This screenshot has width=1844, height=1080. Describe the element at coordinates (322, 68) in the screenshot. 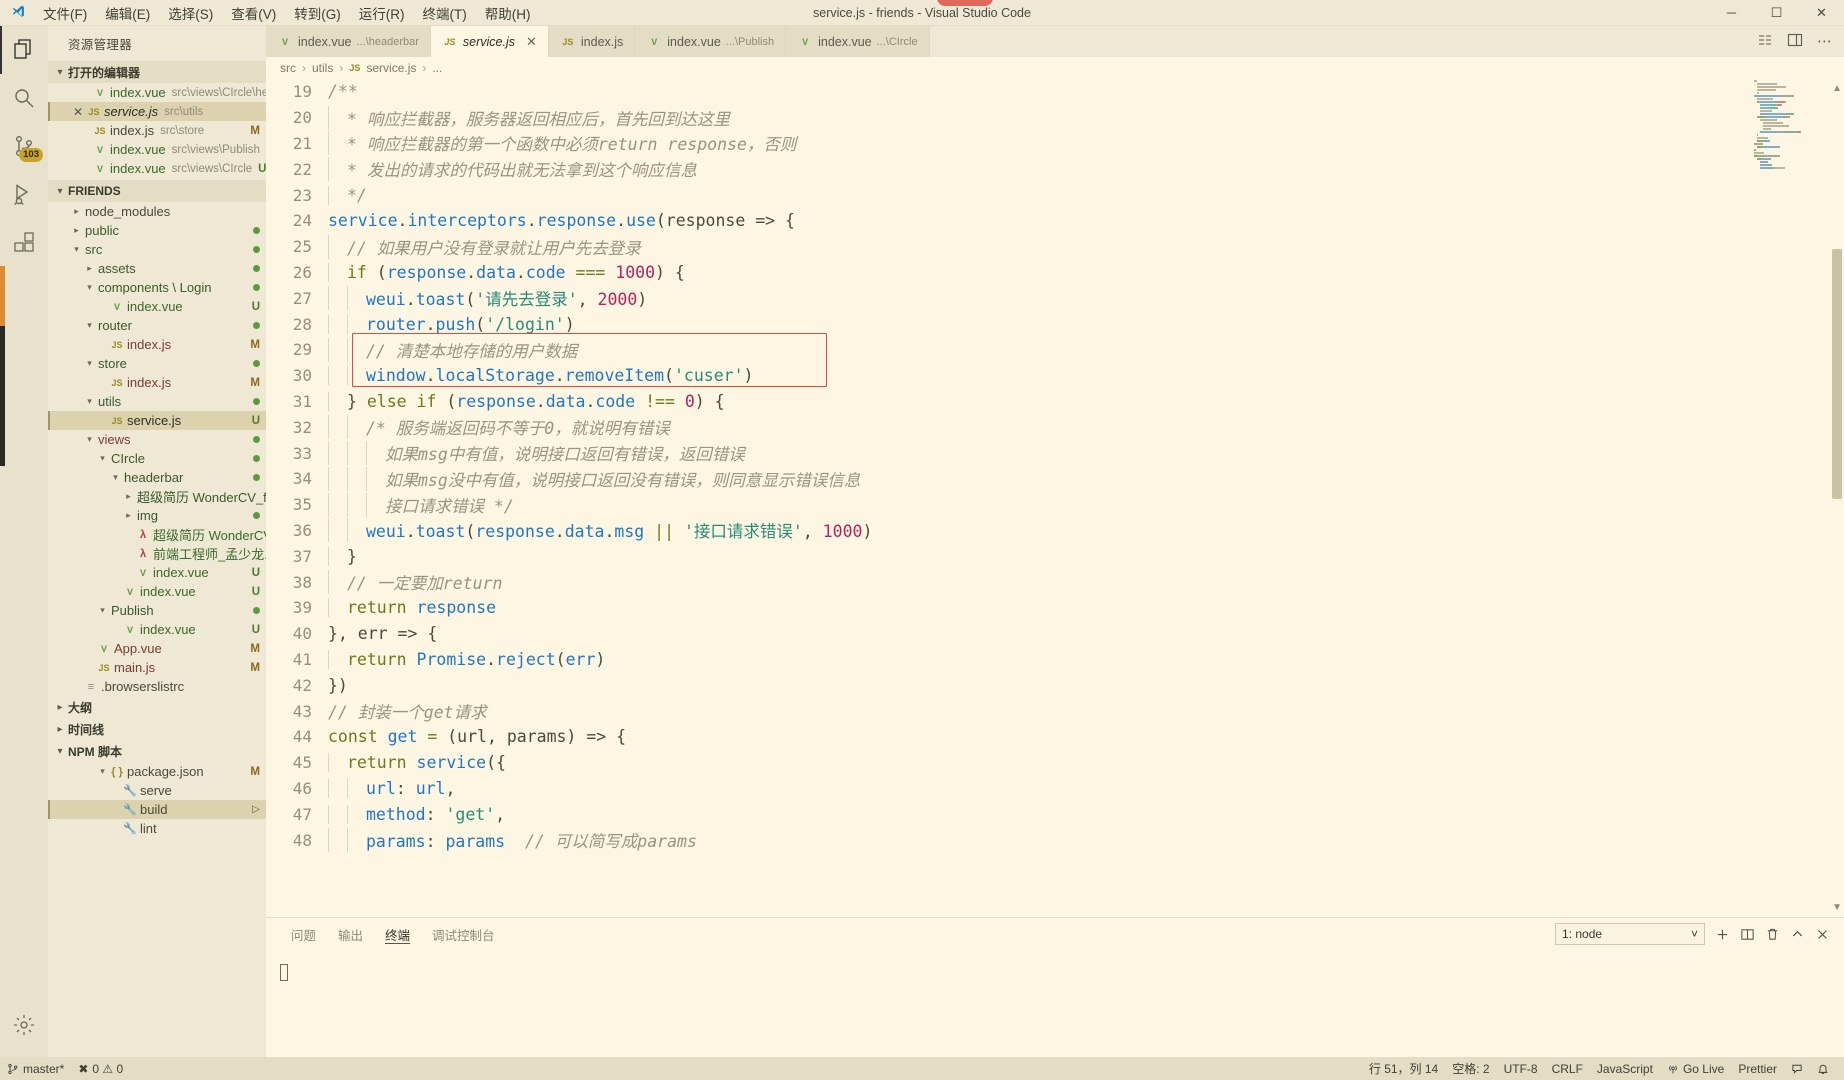

I see `breadcrumb-utils: utils` at that location.